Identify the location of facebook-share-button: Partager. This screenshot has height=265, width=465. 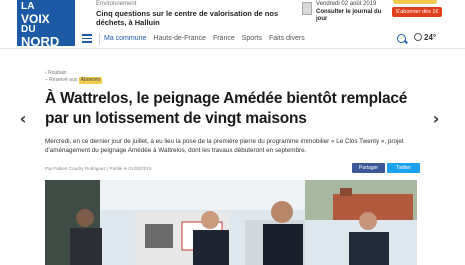
(368, 168).